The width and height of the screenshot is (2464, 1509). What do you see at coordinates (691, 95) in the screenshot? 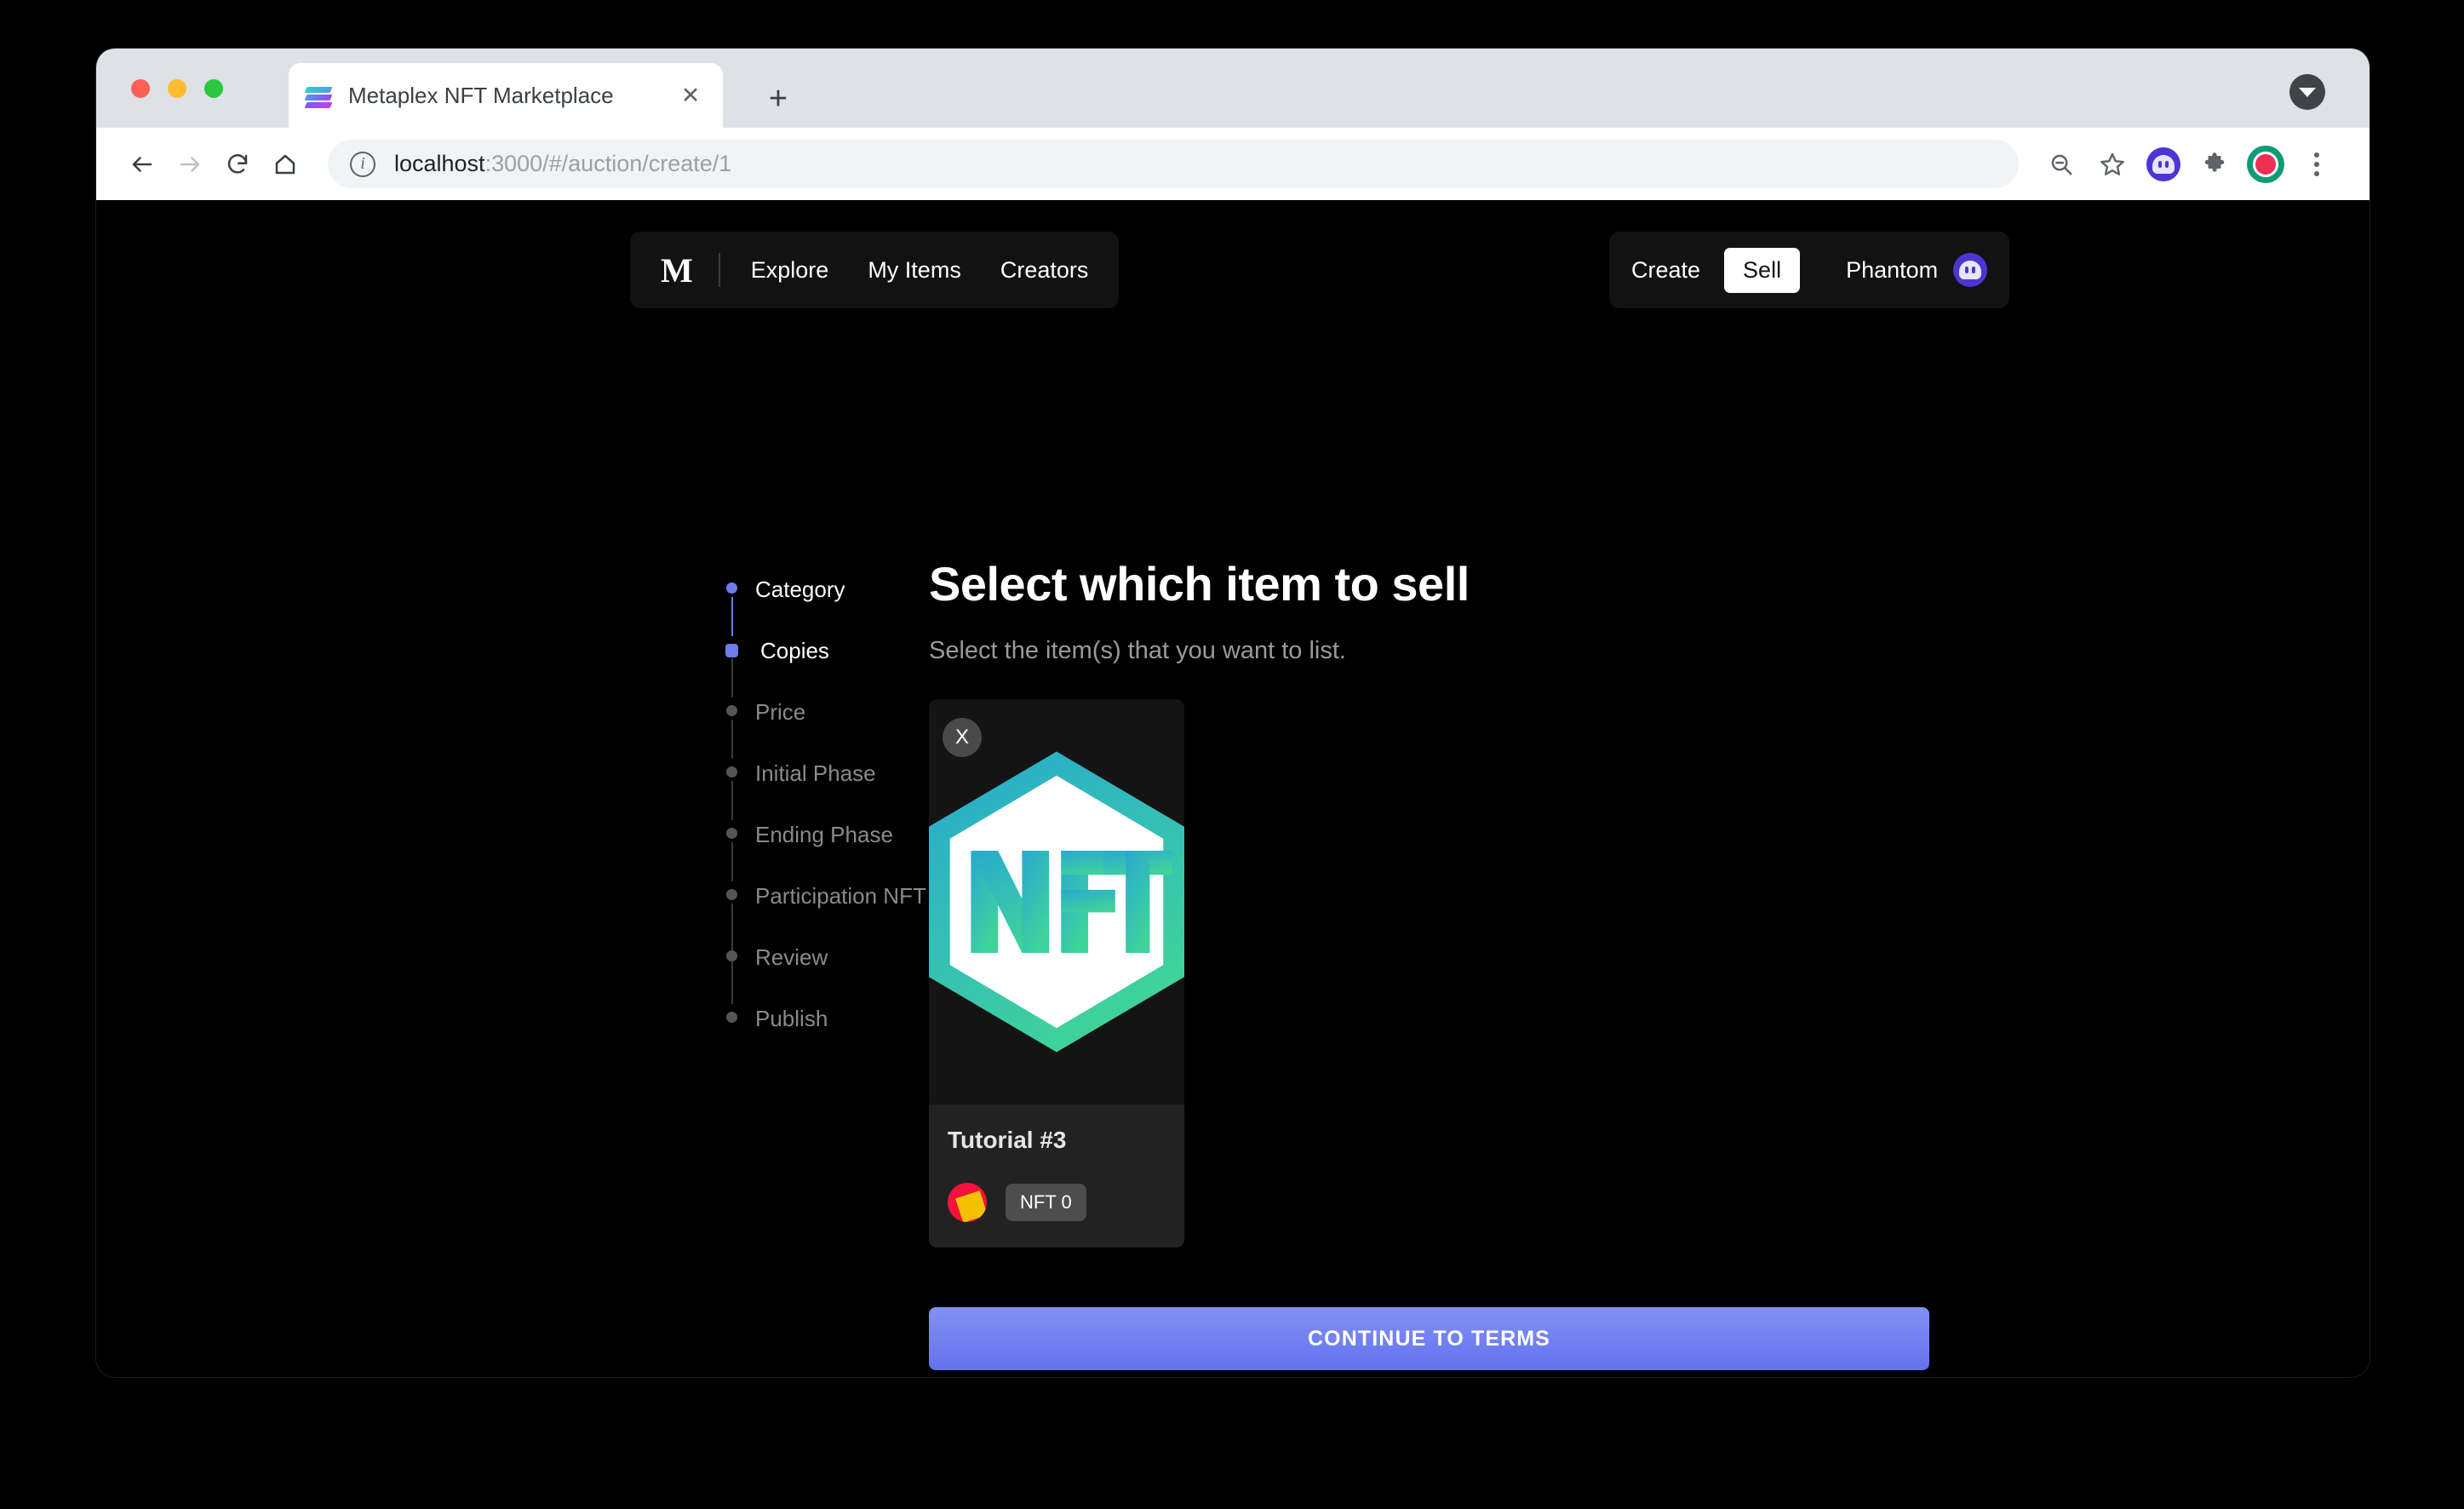
I see `close-tab-icon: ✕` at bounding box center [691, 95].